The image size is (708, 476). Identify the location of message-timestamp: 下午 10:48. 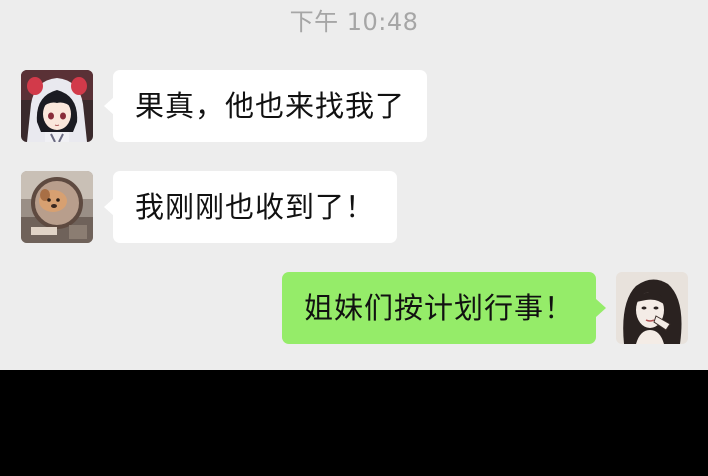
(354, 22).